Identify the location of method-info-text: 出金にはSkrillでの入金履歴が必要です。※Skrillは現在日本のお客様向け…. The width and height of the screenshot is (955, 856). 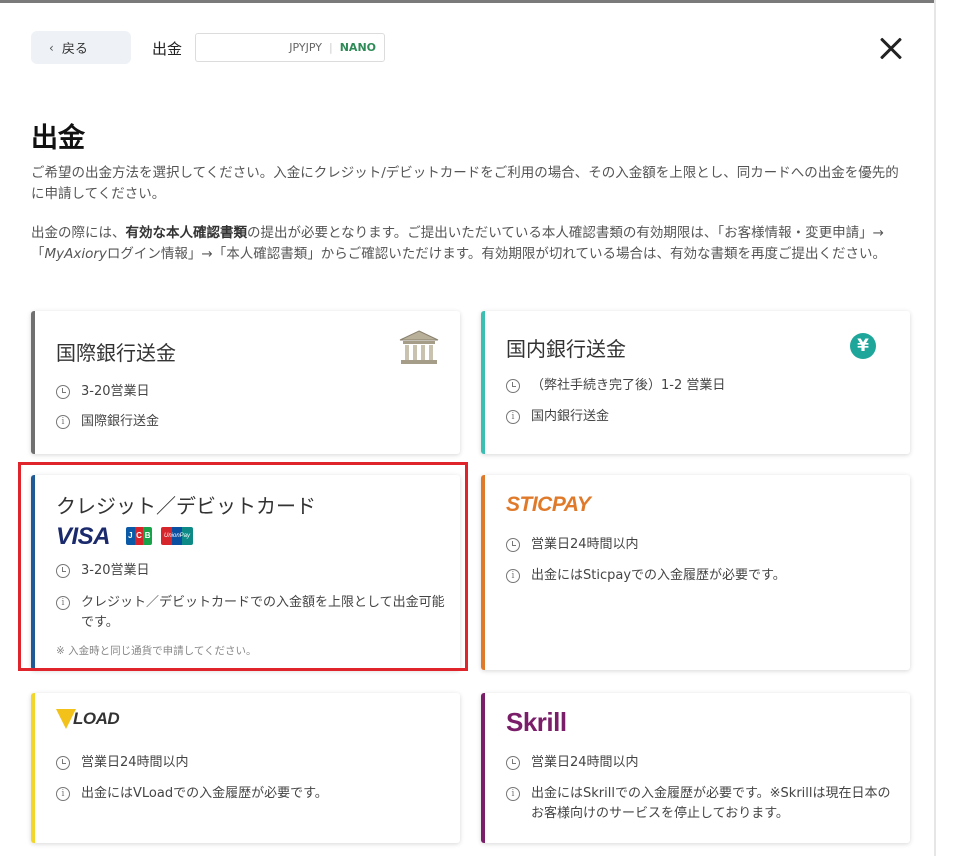
(711, 803).